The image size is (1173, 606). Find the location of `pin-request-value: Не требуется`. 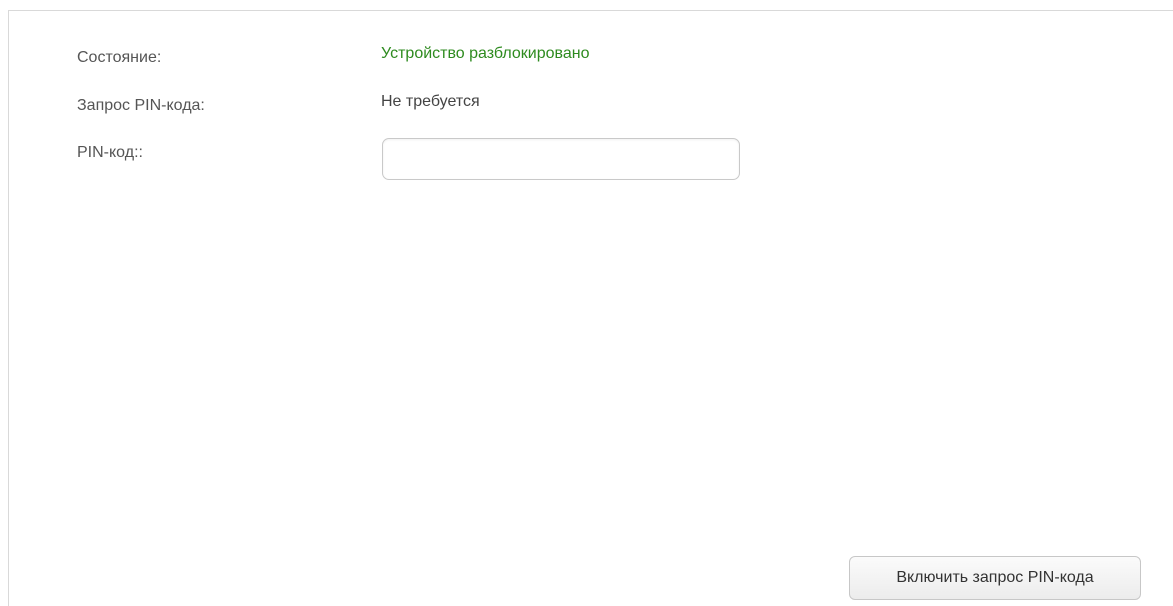

pin-request-value: Не требуется is located at coordinates (430, 101).